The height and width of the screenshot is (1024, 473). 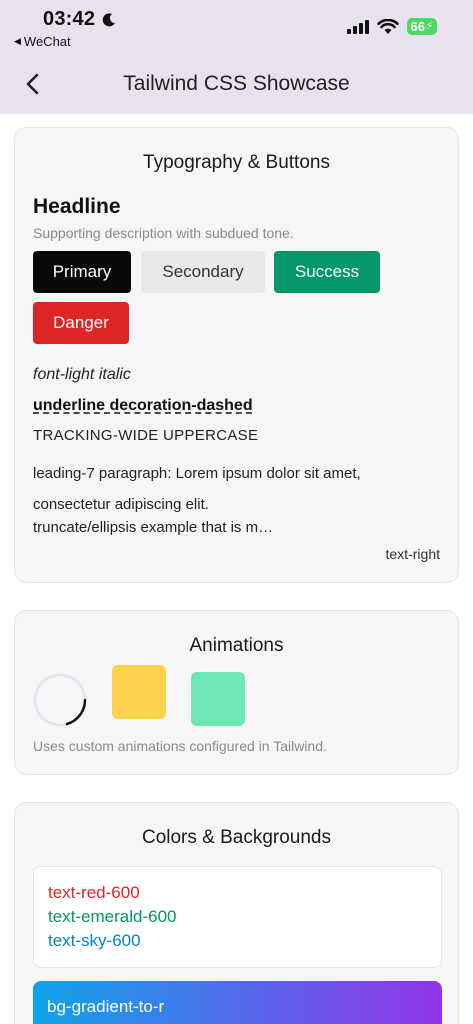 What do you see at coordinates (94, 892) in the screenshot?
I see `text-red-sample: text-red-600` at bounding box center [94, 892].